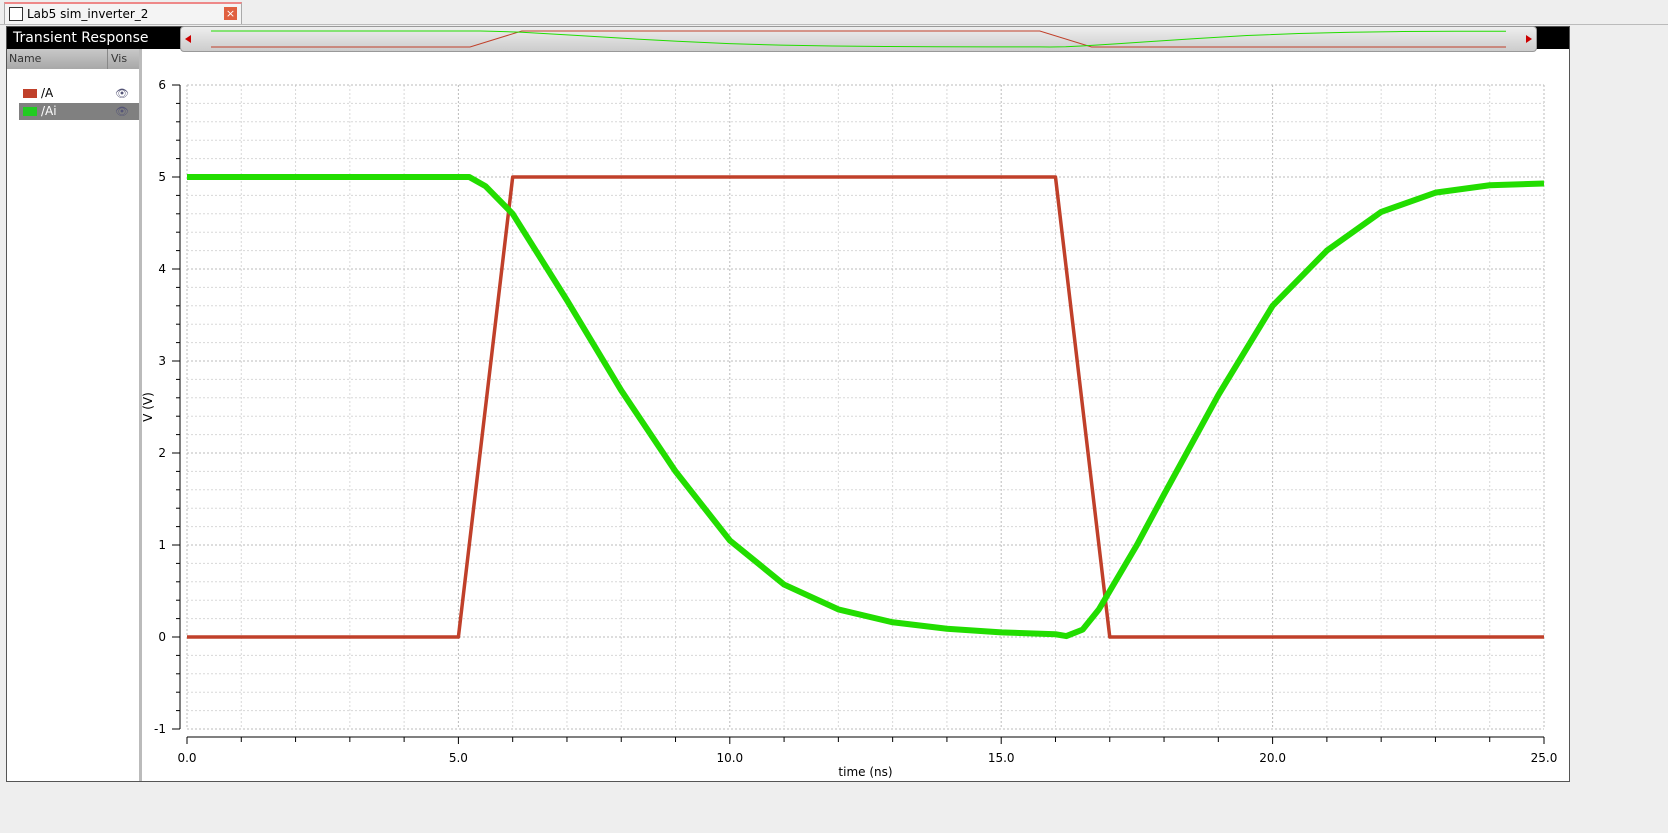 The height and width of the screenshot is (833, 1668). What do you see at coordinates (162, 177) in the screenshot?
I see `y-tick-label: 5` at bounding box center [162, 177].